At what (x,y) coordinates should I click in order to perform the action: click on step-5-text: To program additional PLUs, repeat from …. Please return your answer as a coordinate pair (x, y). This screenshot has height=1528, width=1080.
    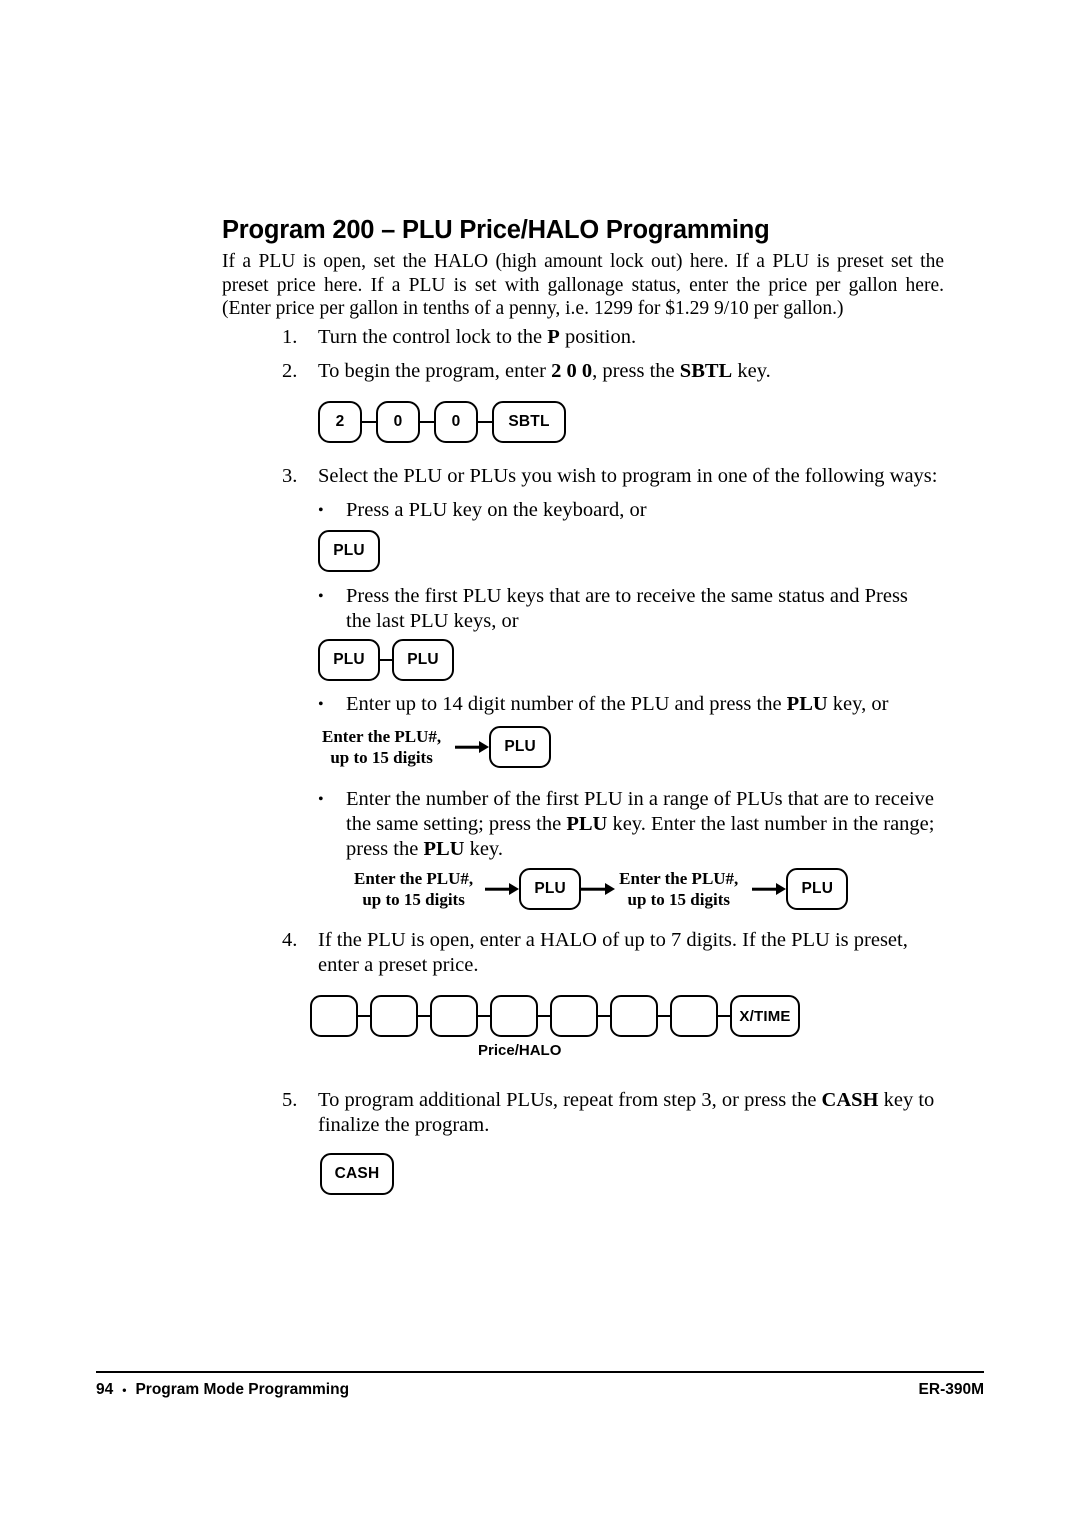
    Looking at the image, I should click on (632, 1113).